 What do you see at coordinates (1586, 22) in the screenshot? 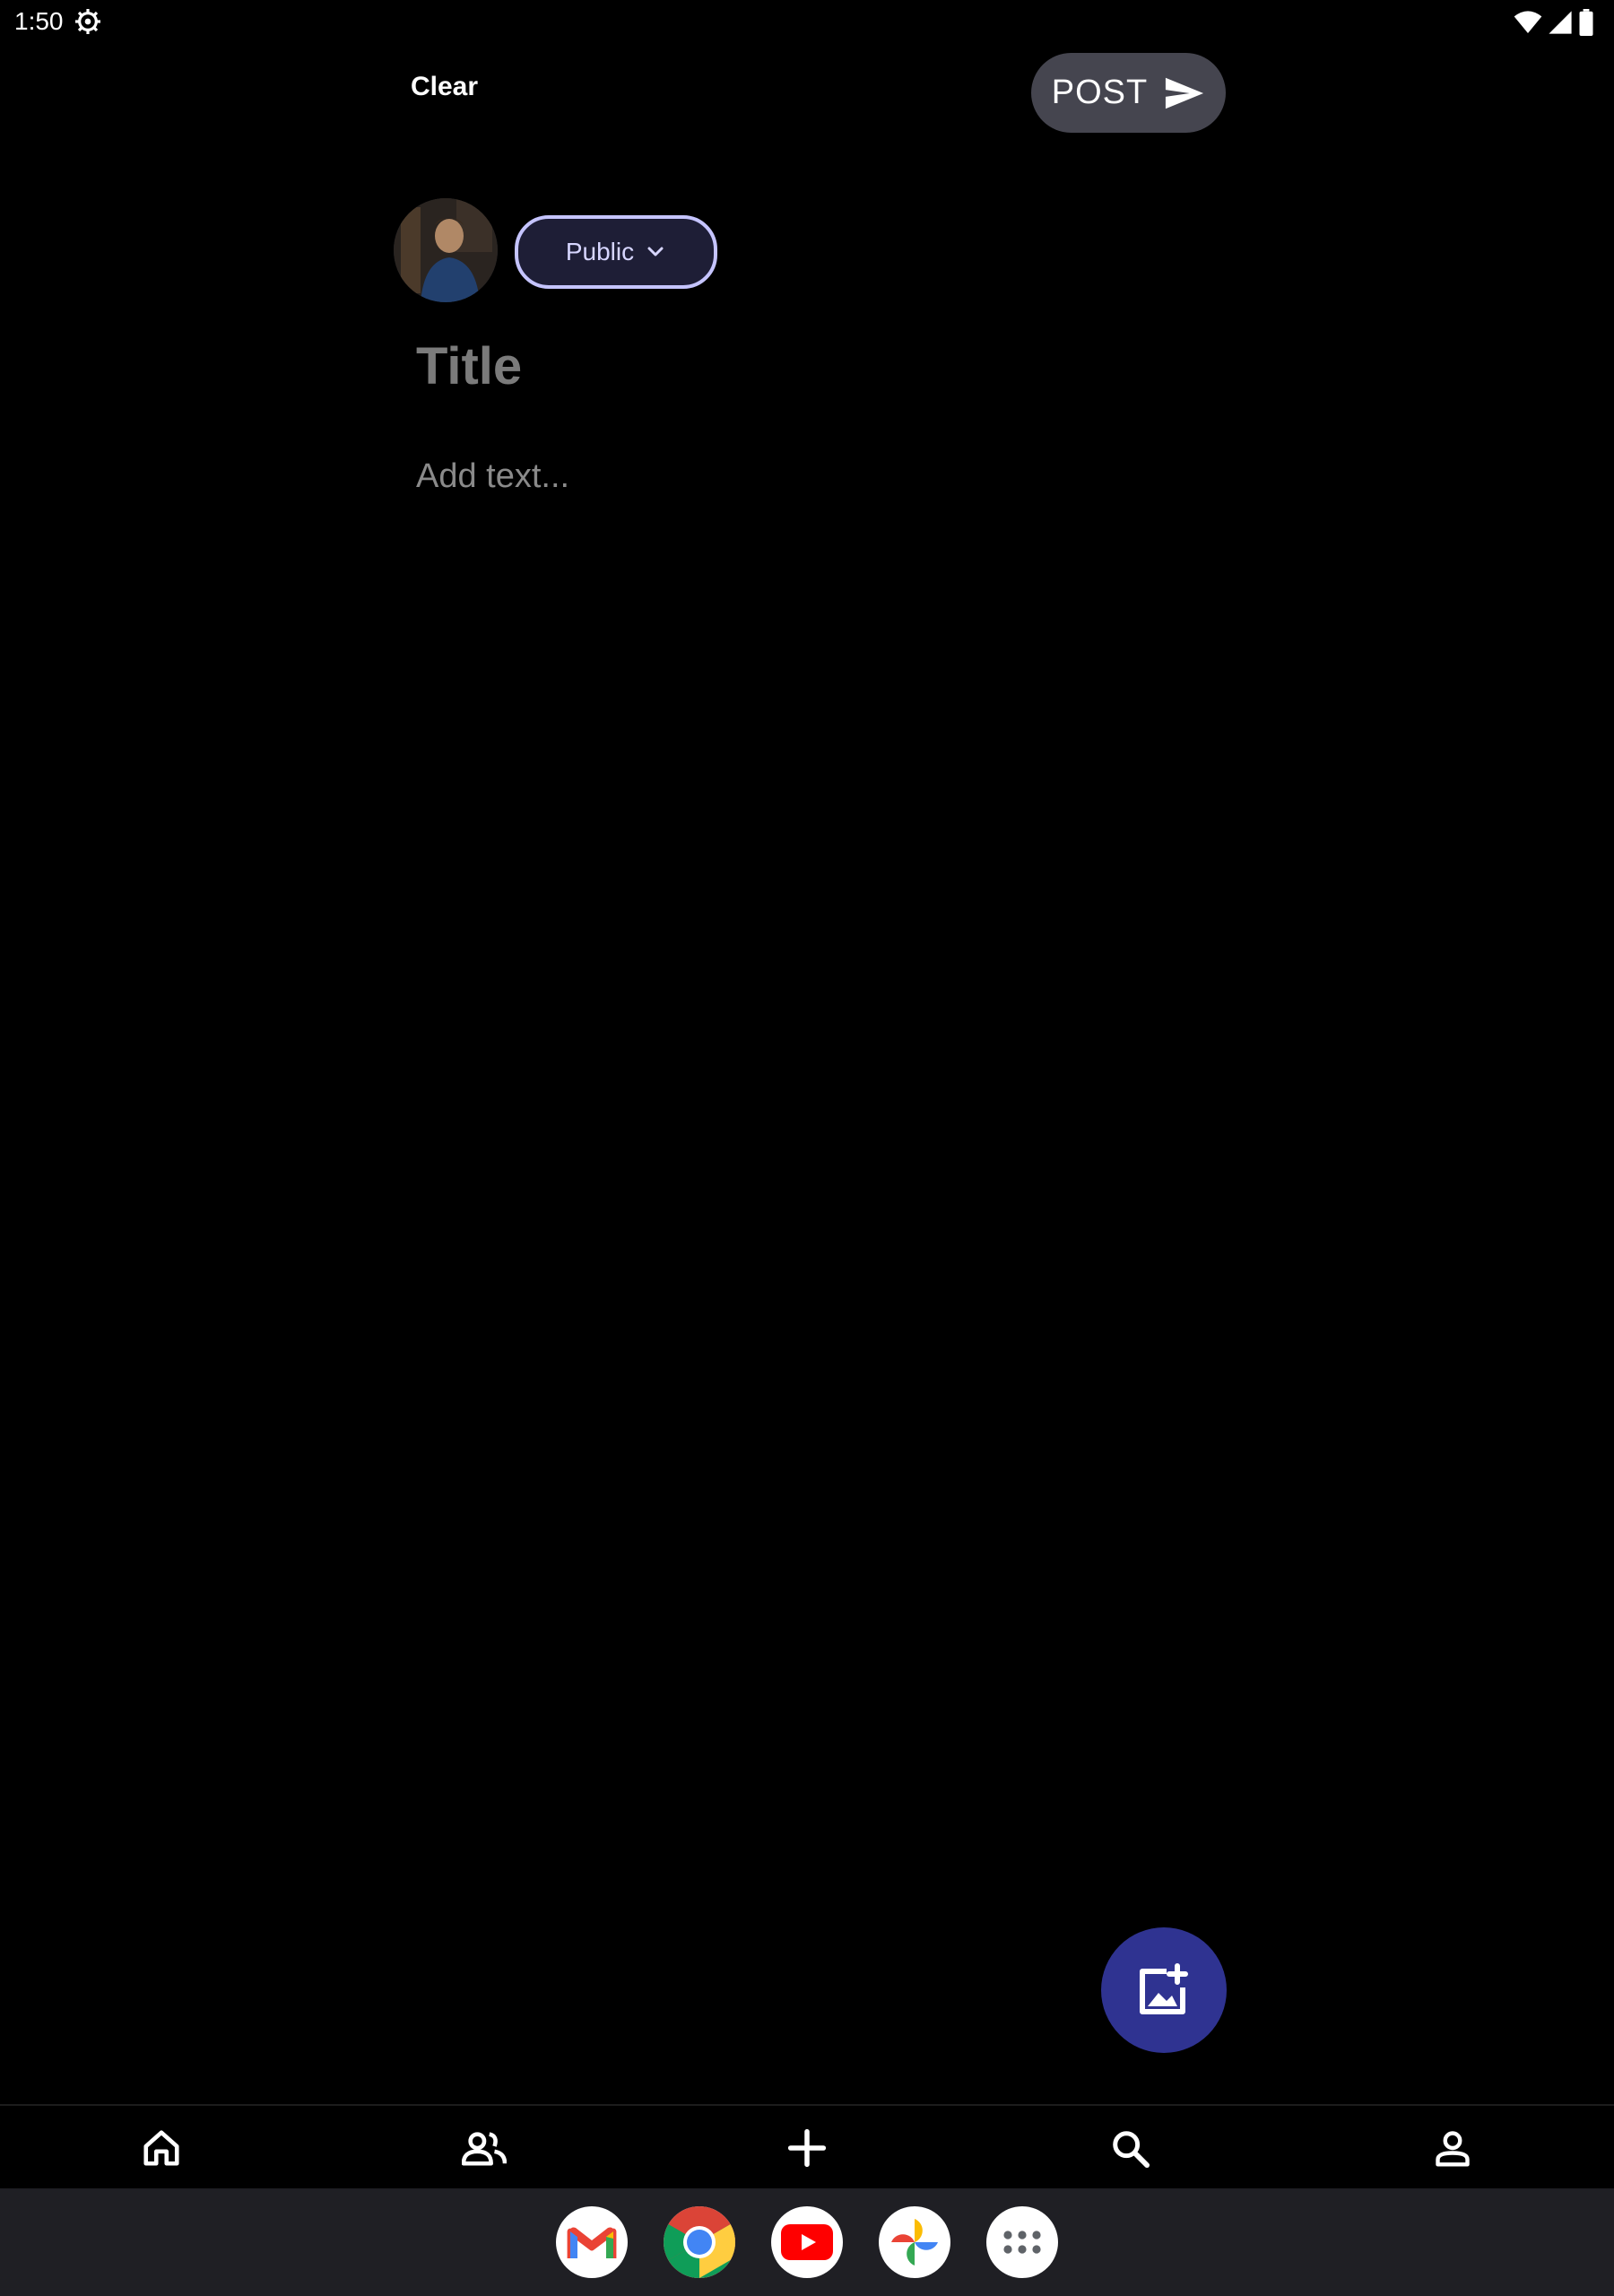
I see `battery-icon` at bounding box center [1586, 22].